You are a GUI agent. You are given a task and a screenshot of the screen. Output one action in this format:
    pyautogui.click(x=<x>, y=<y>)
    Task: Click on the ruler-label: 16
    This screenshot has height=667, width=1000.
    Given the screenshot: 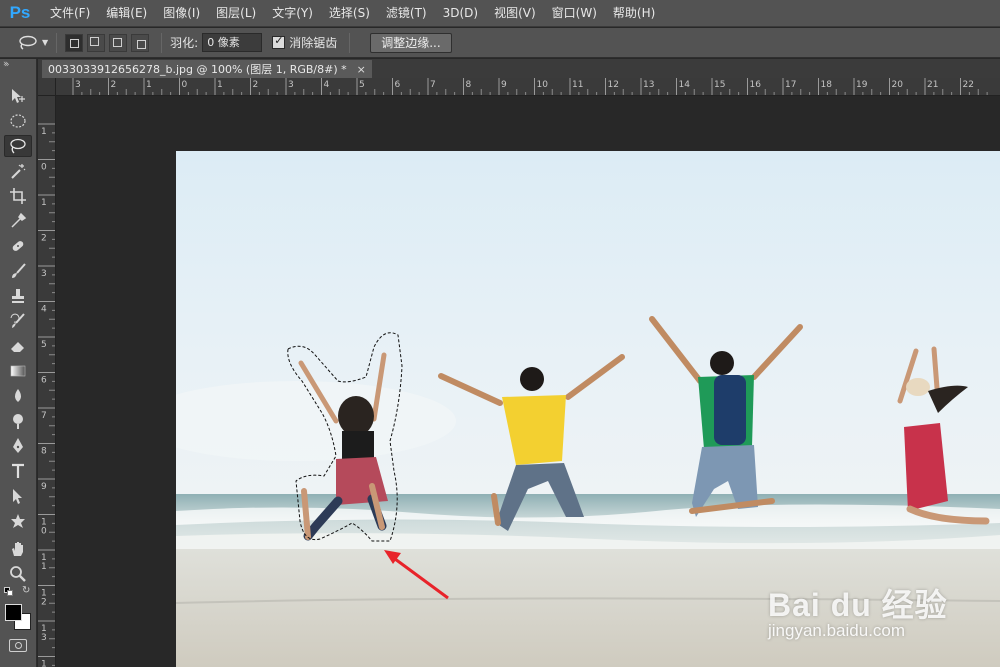 What is the action you would take?
    pyautogui.click(x=756, y=85)
    